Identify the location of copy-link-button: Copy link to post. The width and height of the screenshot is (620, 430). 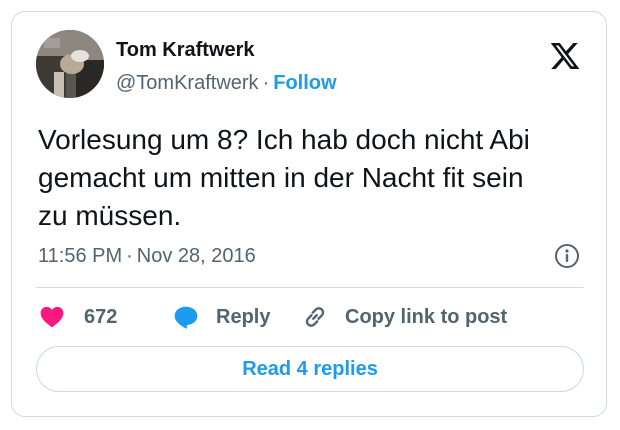
(404, 317).